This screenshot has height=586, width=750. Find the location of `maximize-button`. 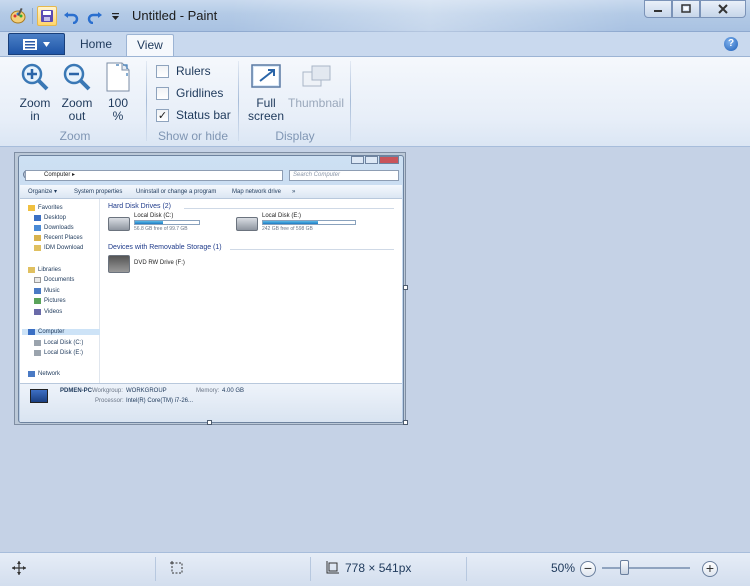

maximize-button is located at coordinates (686, 9).